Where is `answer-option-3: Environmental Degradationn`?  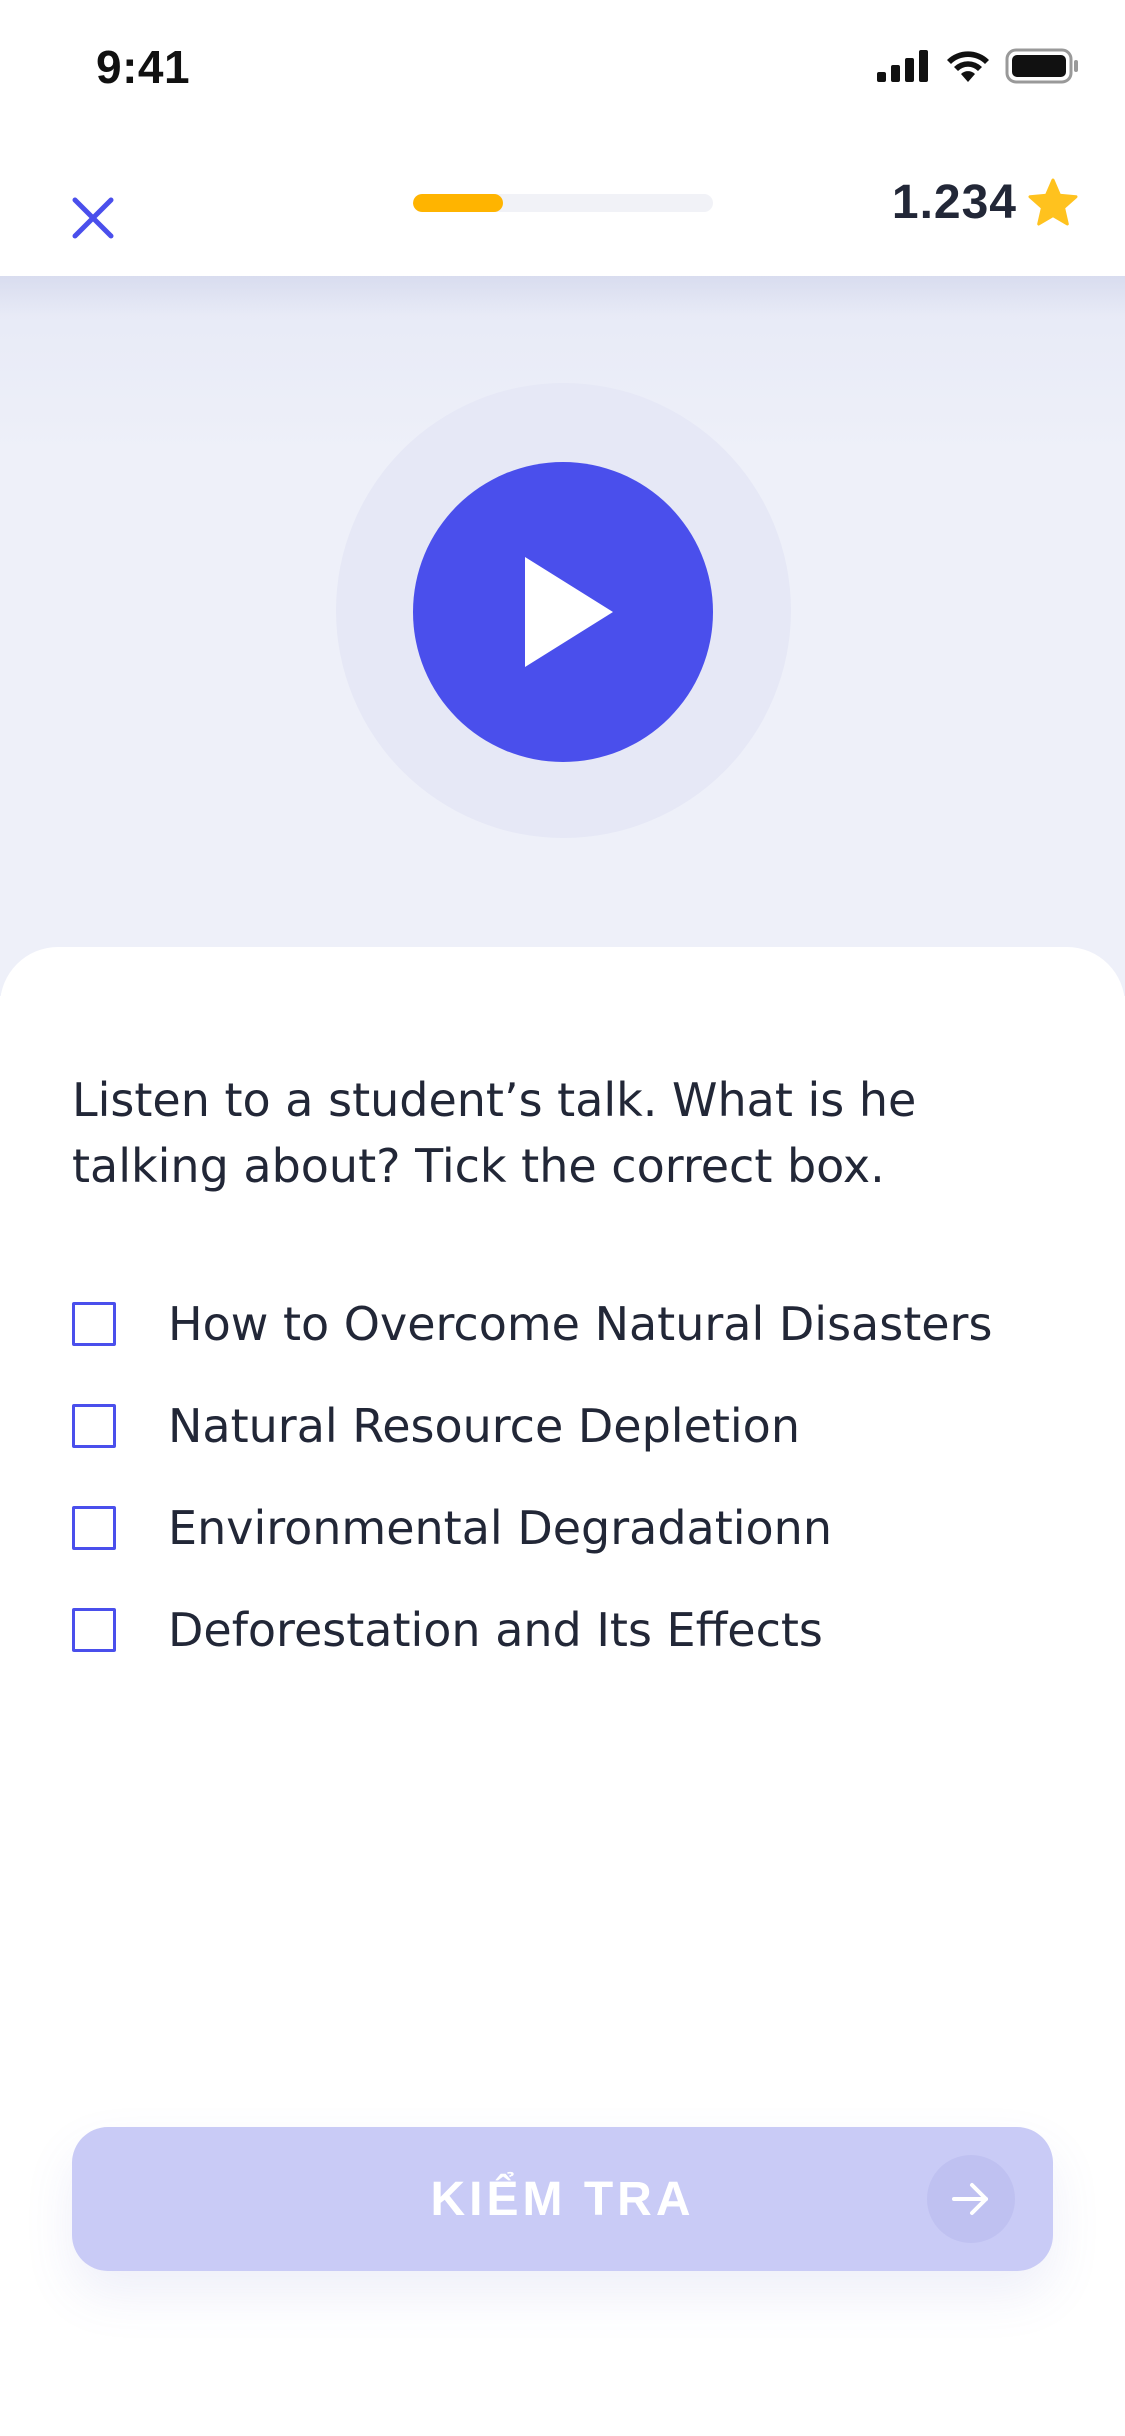
answer-option-3: Environmental Degradationn is located at coordinates (572, 1528).